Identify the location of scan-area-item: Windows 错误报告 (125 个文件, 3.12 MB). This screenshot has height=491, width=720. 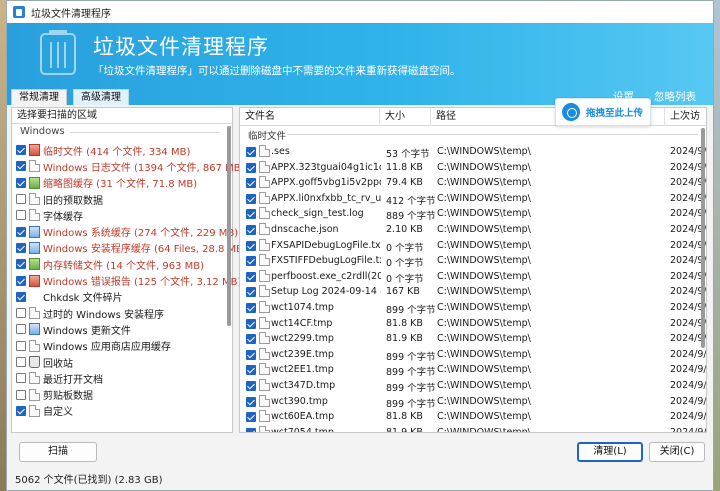
(128, 280).